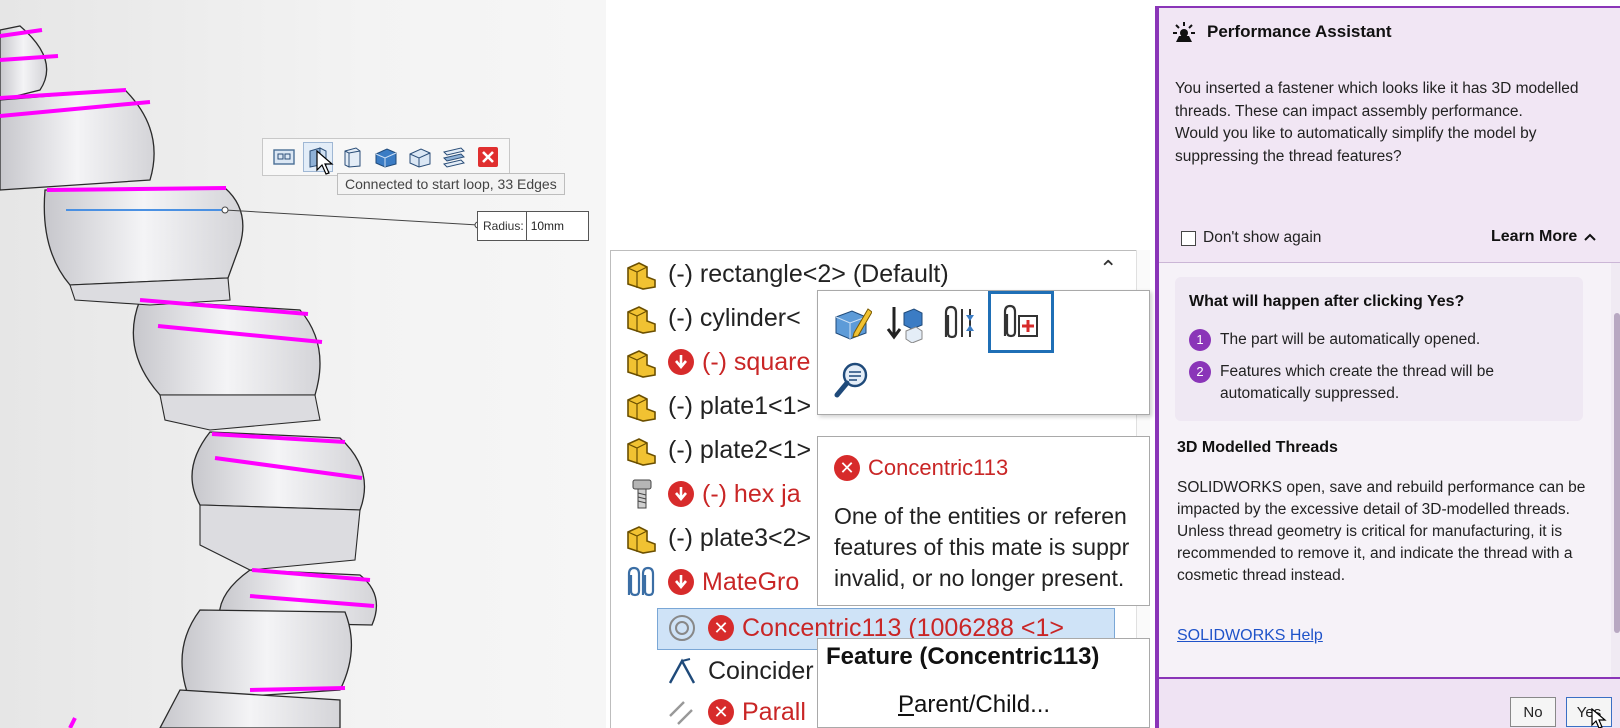 Image resolution: width=1620 pixels, height=728 pixels. I want to click on checkbox-box, so click(1188, 238).